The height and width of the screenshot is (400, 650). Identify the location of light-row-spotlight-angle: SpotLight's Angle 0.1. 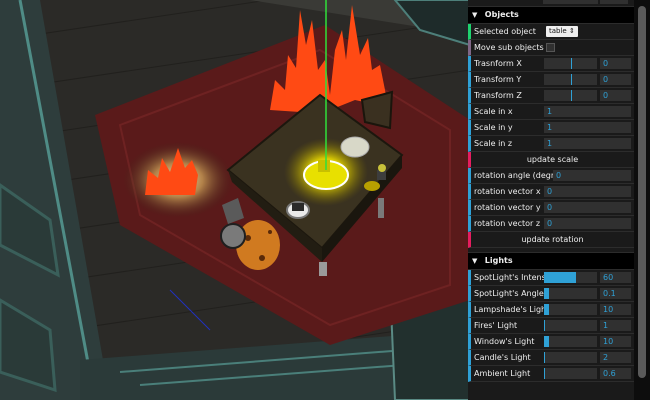
(551, 294).